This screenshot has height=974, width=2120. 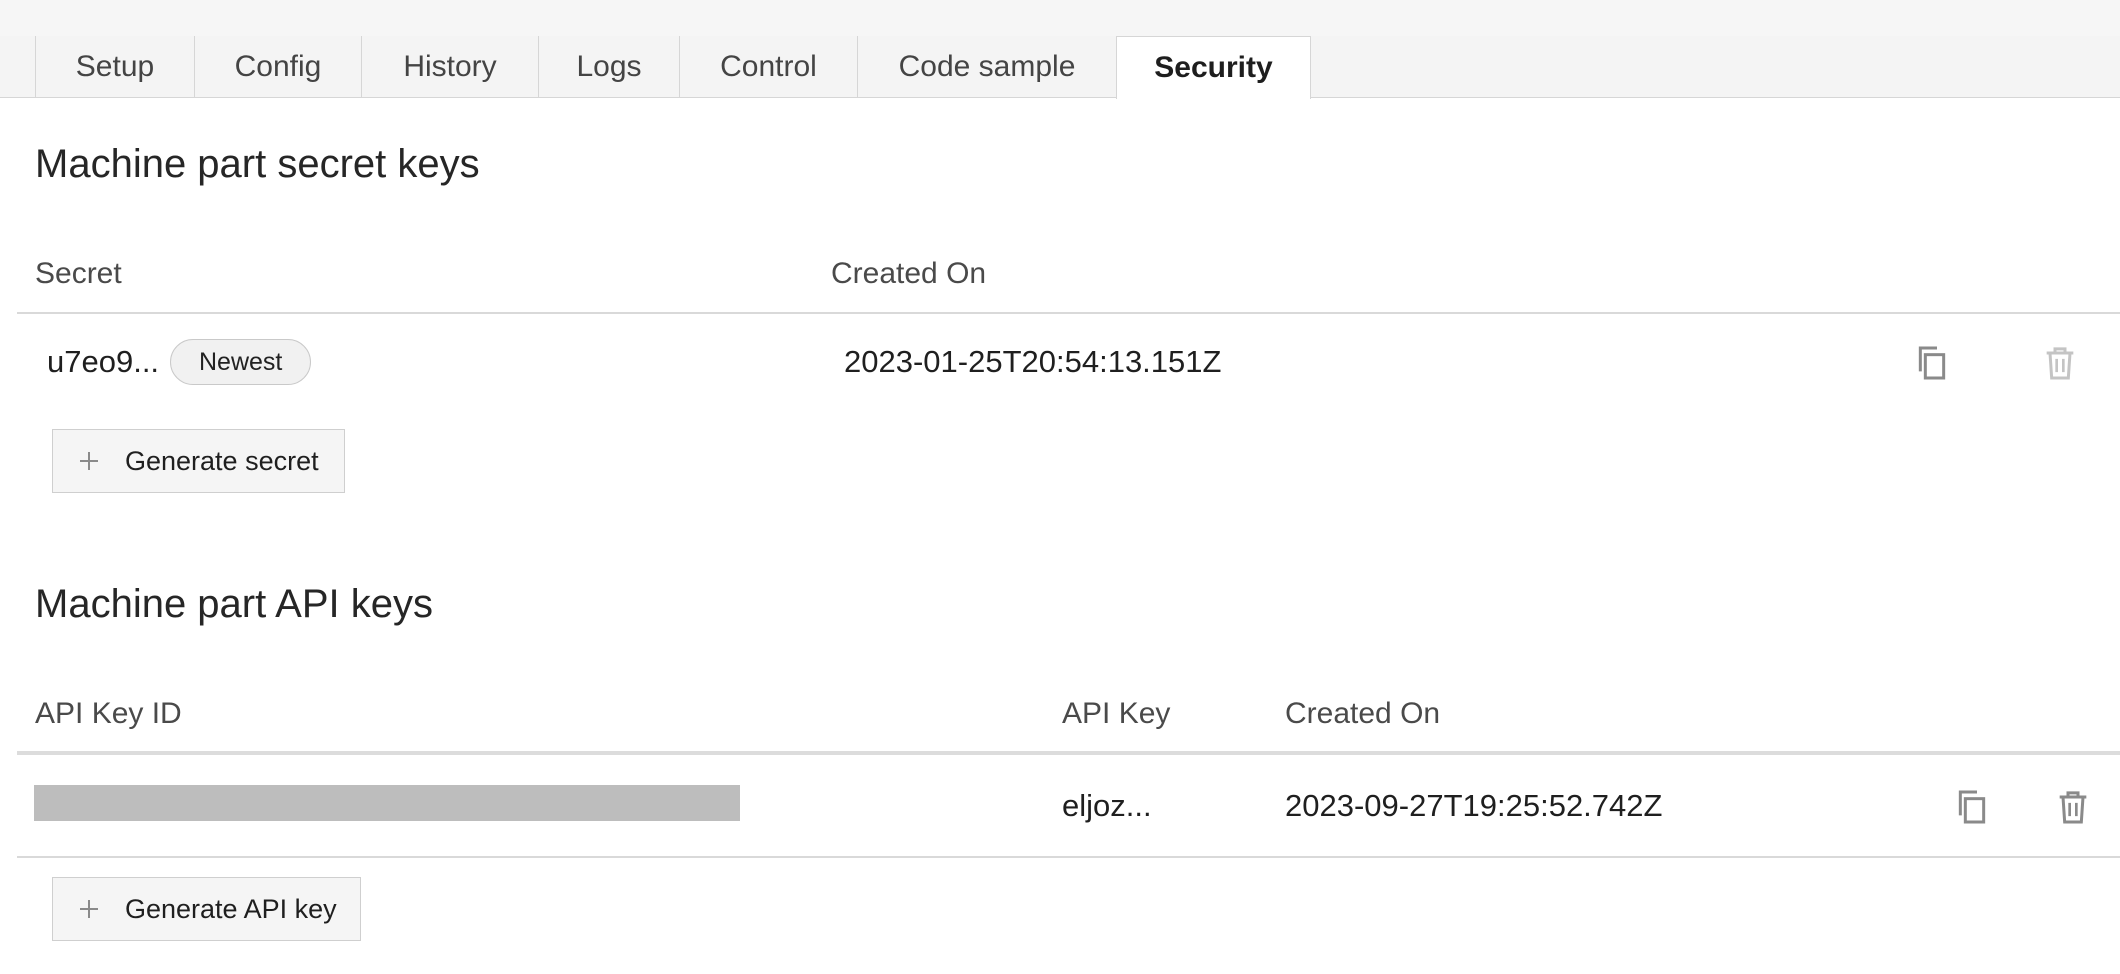 I want to click on redacted-api-key-id, so click(x=387, y=803).